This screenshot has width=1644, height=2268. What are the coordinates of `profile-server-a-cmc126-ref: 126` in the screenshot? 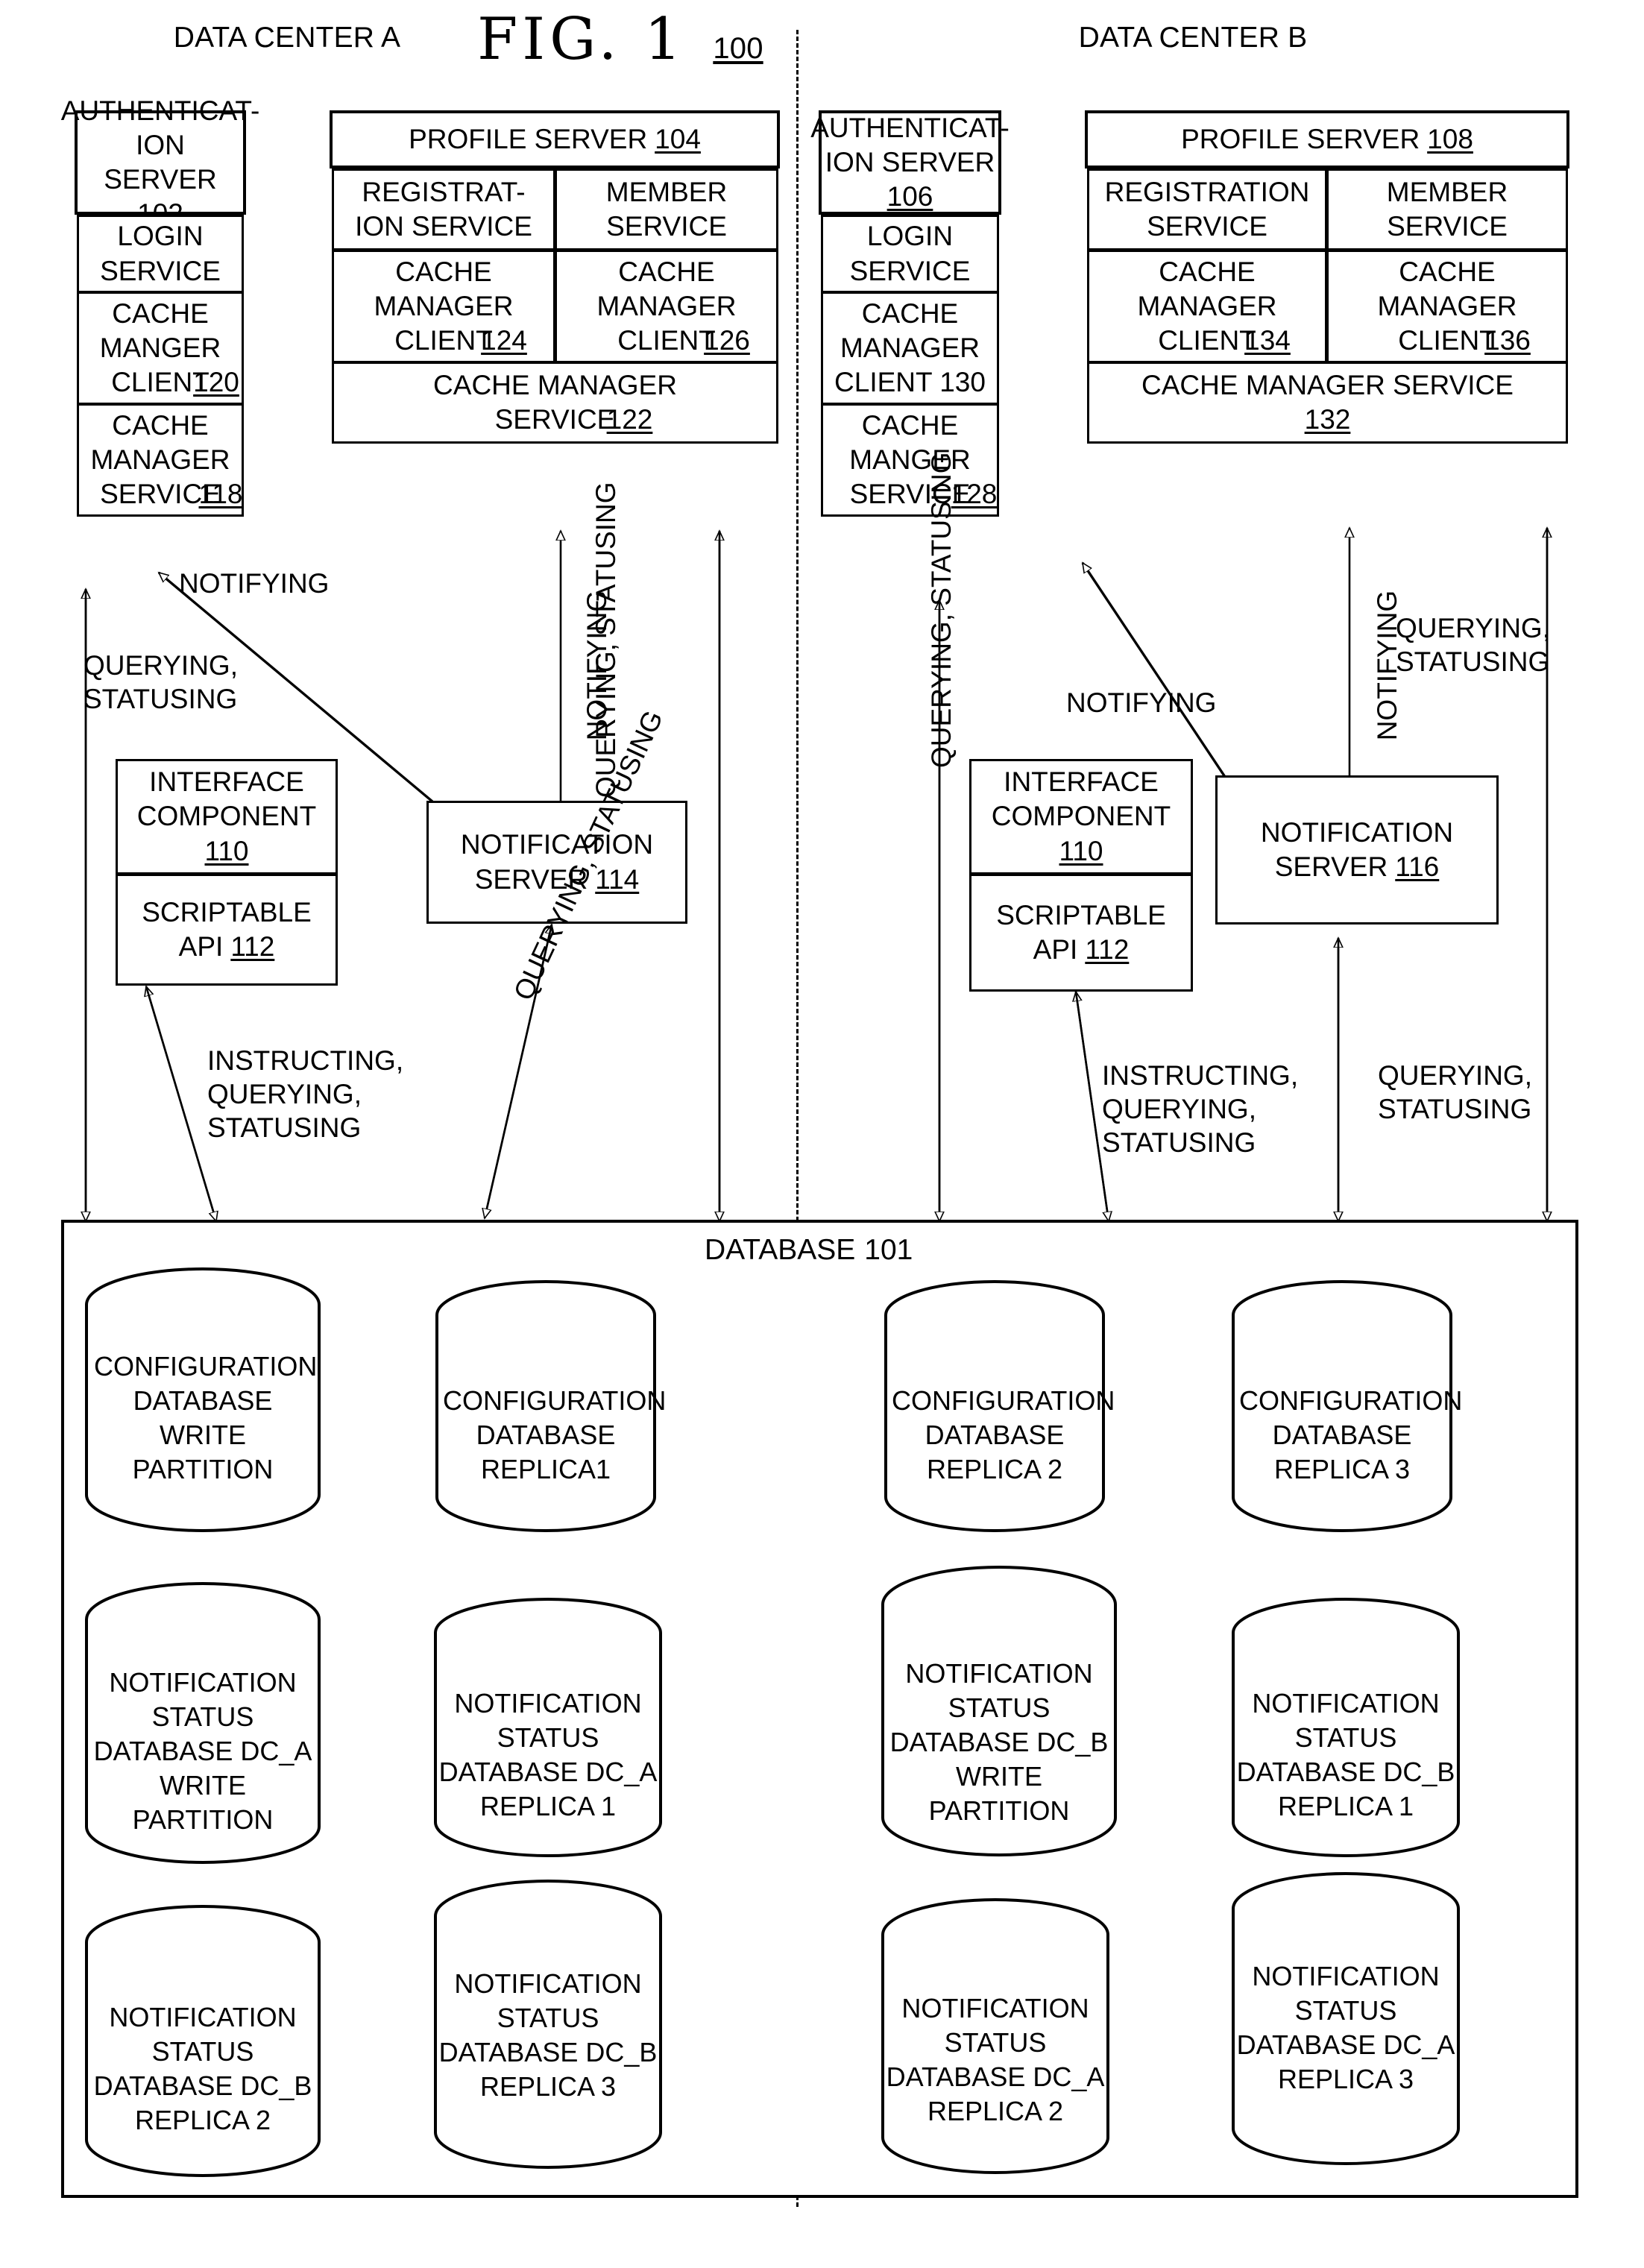 It's located at (727, 340).